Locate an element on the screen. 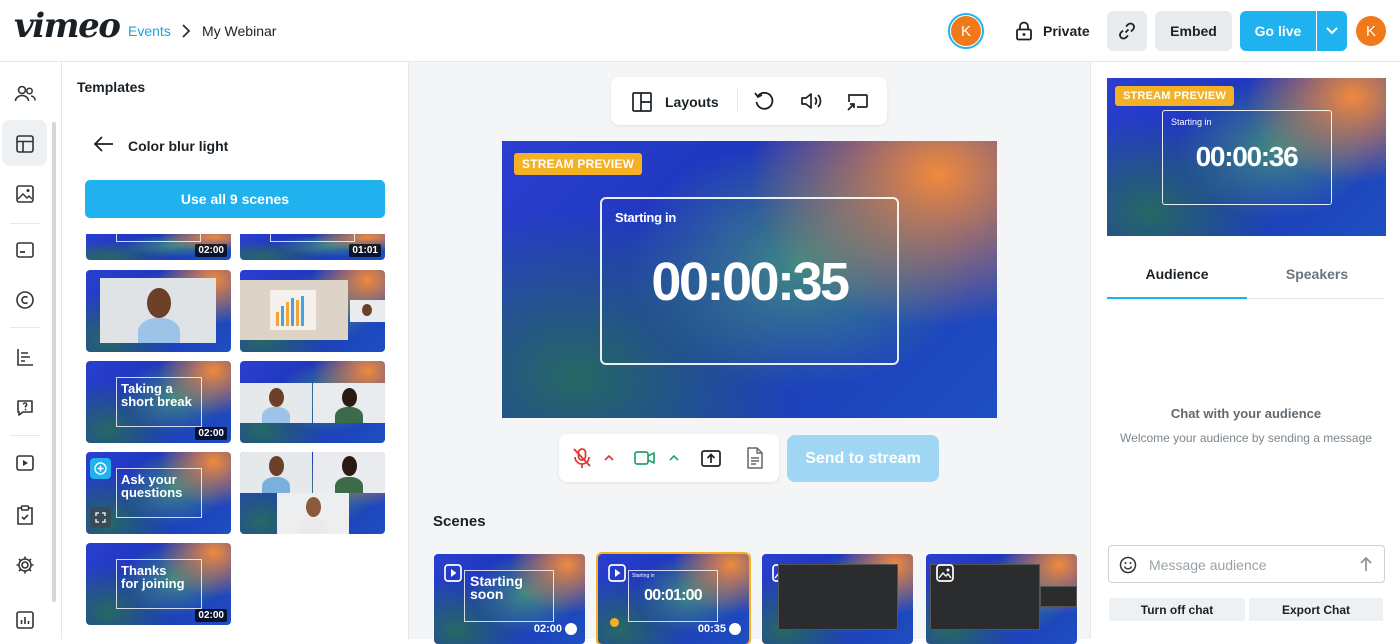 This screenshot has height=644, width=1400. people-icon is located at coordinates (25, 94).